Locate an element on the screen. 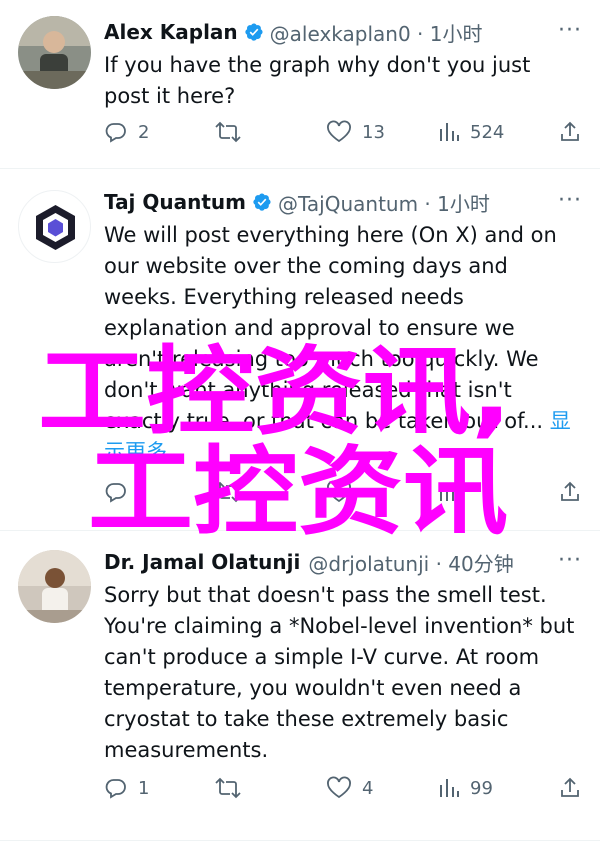  author-handle-time: @drjolatunji · 40分钟 is located at coordinates (410, 562).